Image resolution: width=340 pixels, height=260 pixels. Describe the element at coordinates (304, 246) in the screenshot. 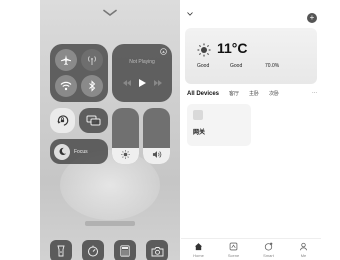

I see `profile-icon` at that location.